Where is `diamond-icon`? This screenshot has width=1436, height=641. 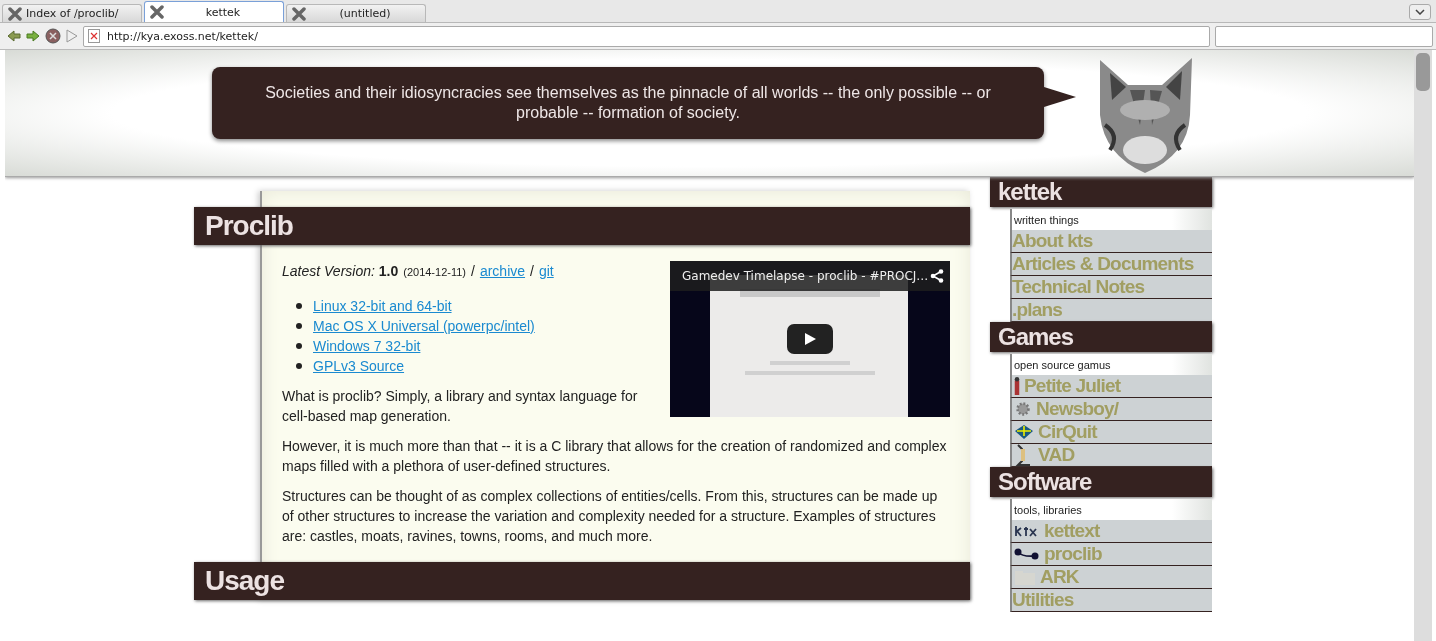
diamond-icon is located at coordinates (1024, 432).